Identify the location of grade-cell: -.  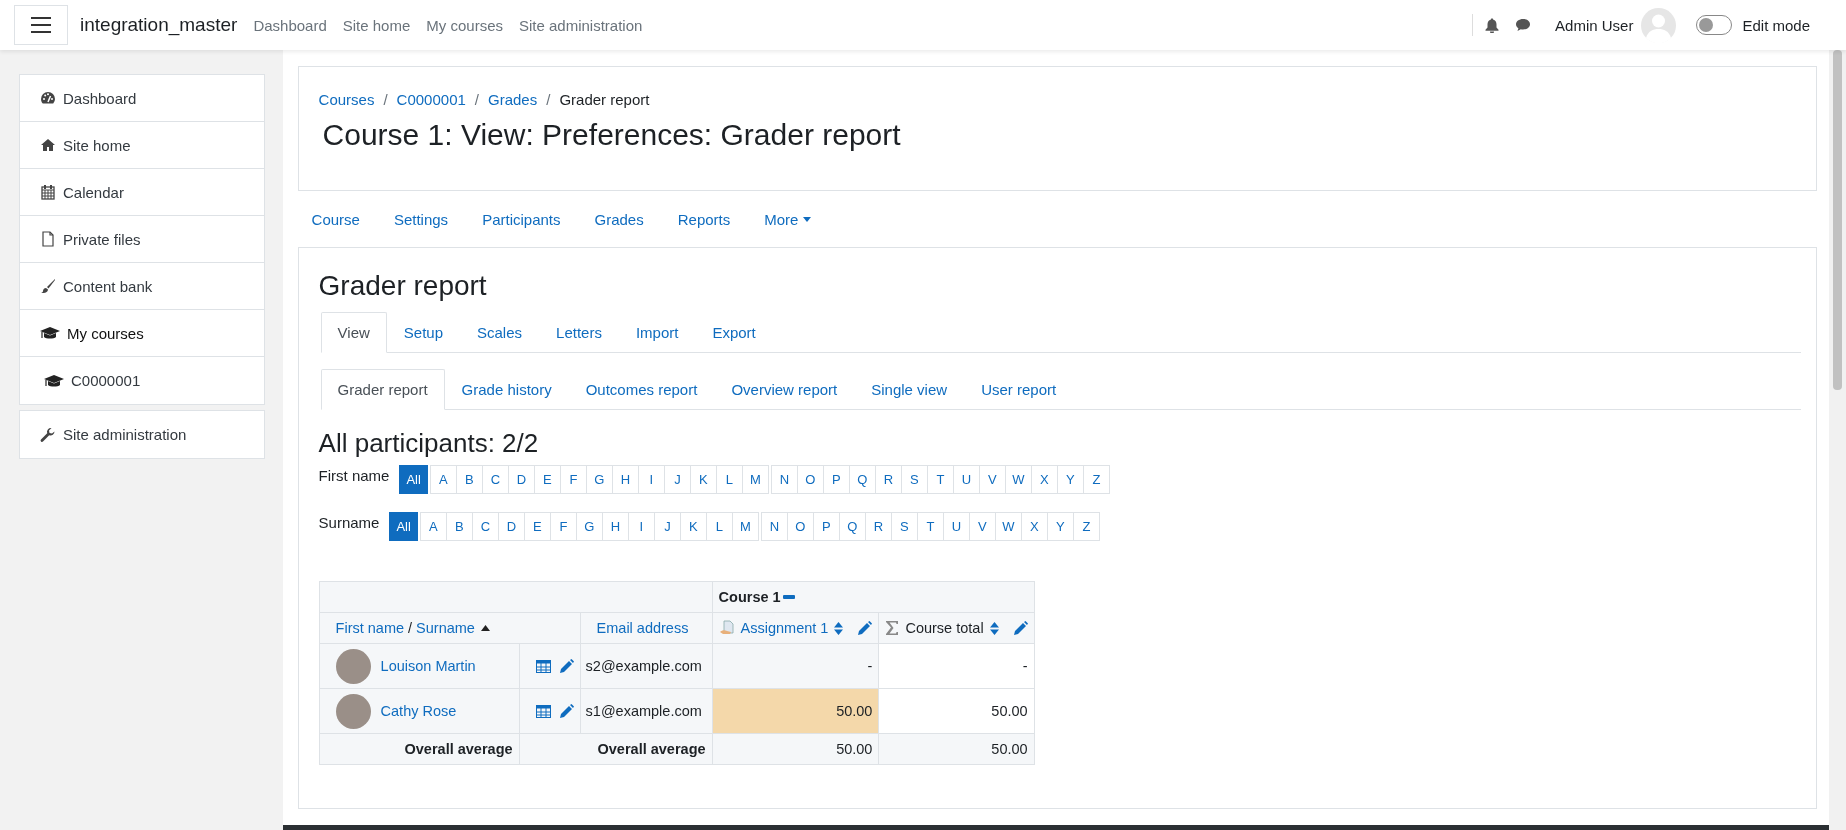
(795, 666).